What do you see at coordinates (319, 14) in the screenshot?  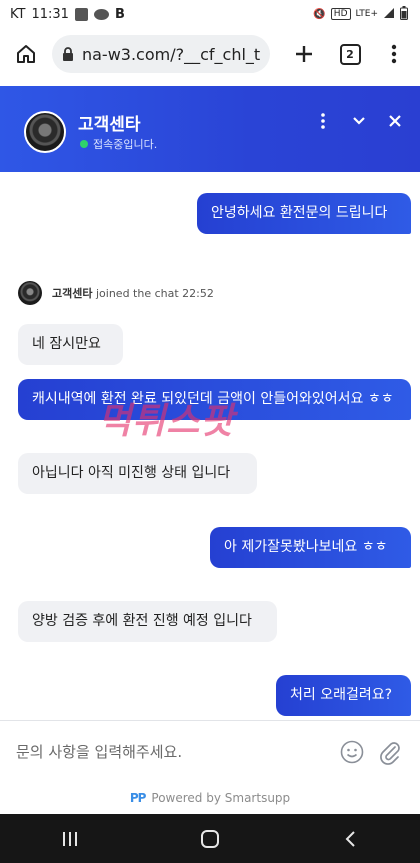 I see `mute-icon: 🔇` at bounding box center [319, 14].